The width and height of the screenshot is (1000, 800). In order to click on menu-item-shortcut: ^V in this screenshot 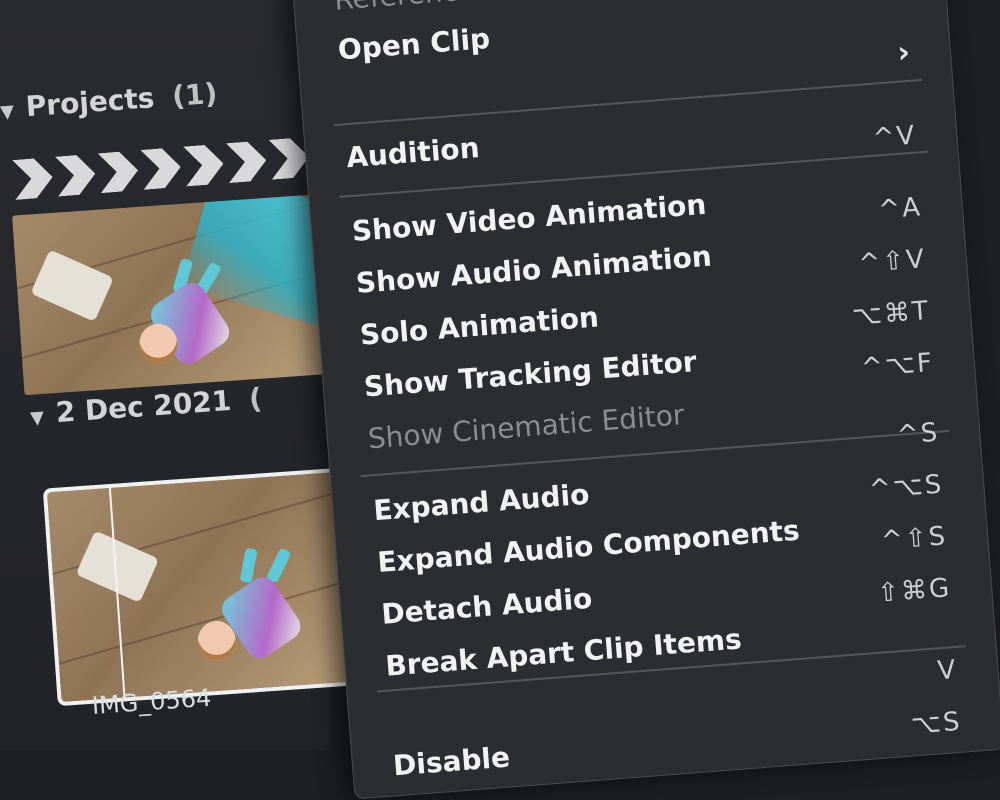, I will do `click(894, 137)`.